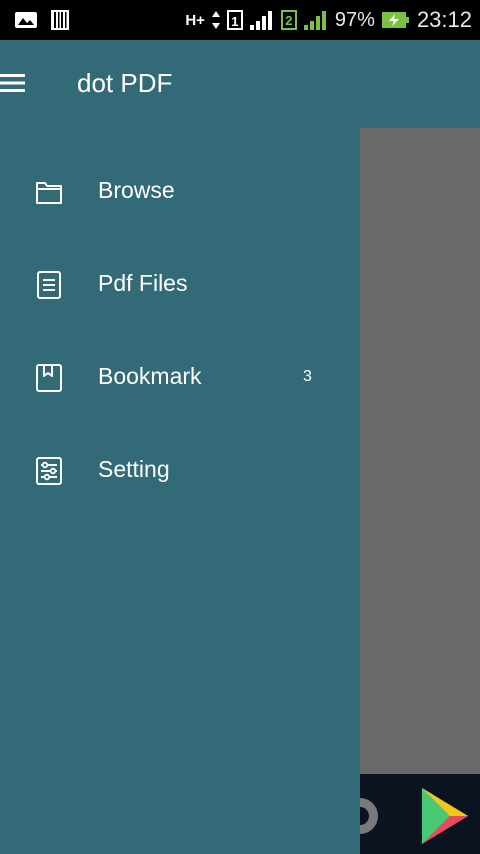  I want to click on menu-item-bookmark: Bookmark 3, so click(180, 378).